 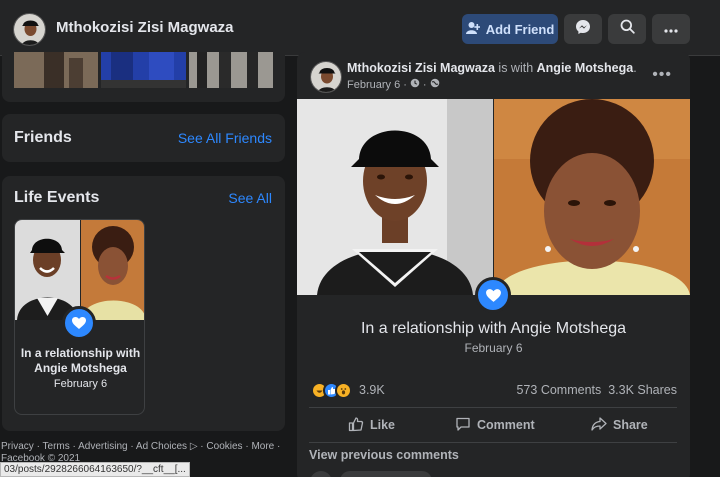 What do you see at coordinates (463, 425) in the screenshot?
I see `comment-icon` at bounding box center [463, 425].